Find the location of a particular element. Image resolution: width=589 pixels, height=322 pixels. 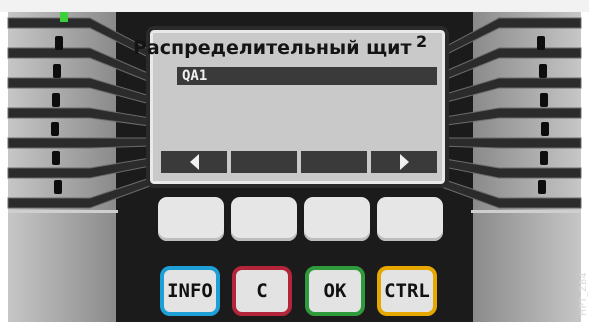

figure-id-label: HPT_ZB4 is located at coordinates (584, 294).